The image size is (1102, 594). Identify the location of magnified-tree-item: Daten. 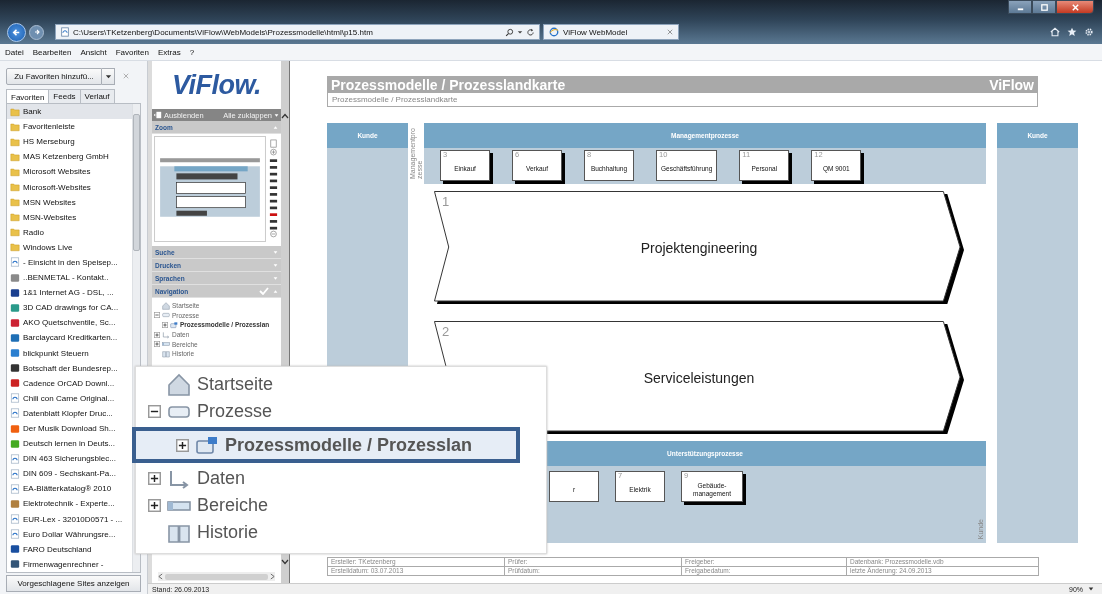
(347, 478).